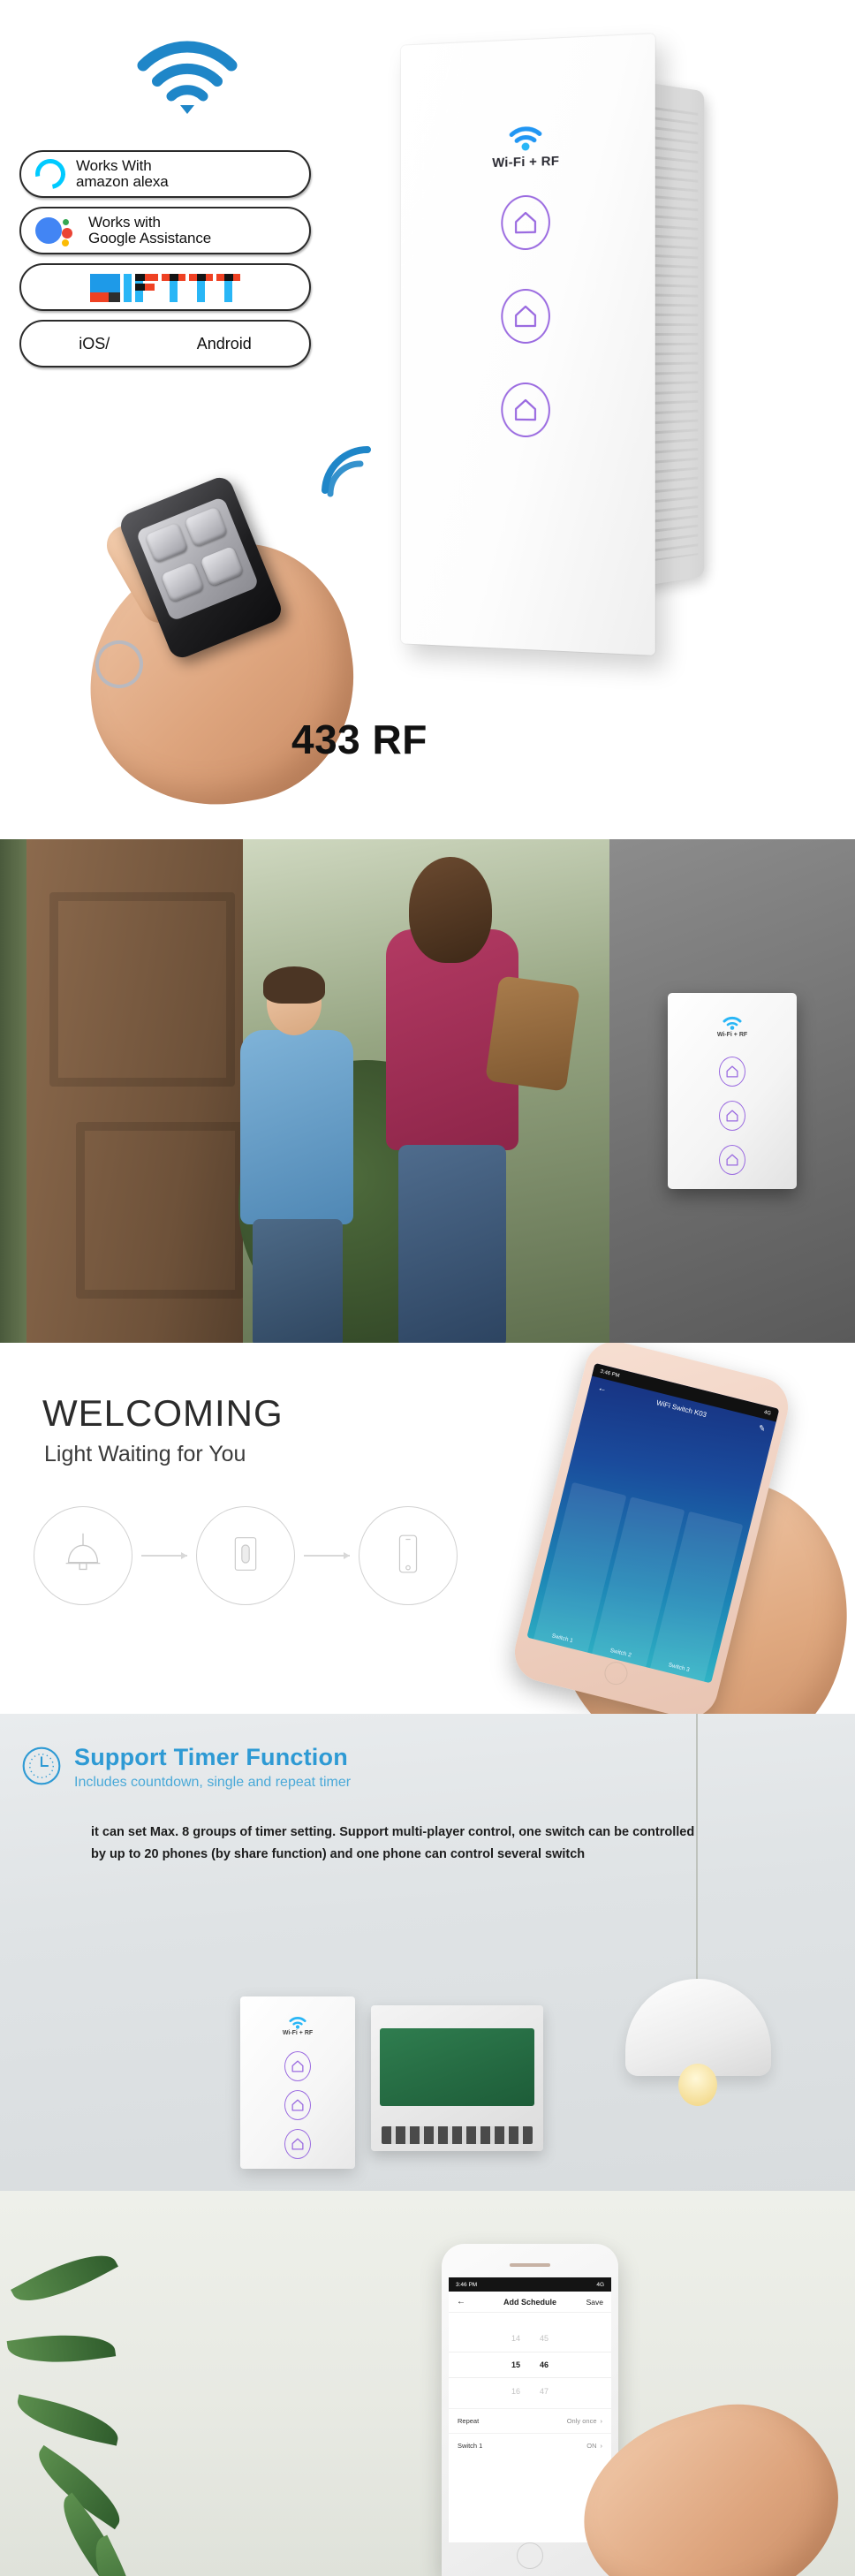 The height and width of the screenshot is (2576, 855). I want to click on home-button, so click(530, 2556).